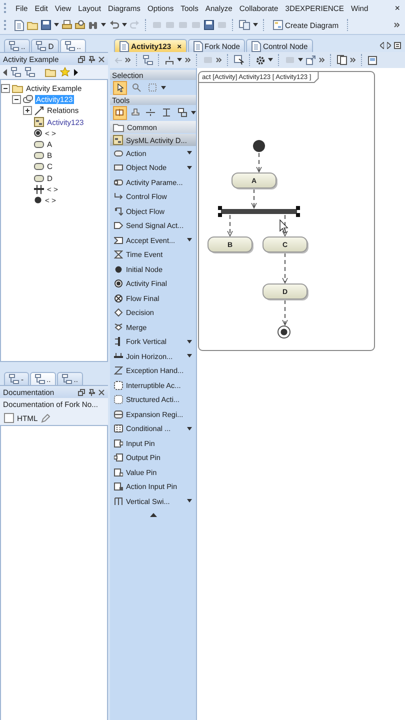  Describe the element at coordinates (93, 25) in the screenshot. I see `binoculars-icon` at that location.